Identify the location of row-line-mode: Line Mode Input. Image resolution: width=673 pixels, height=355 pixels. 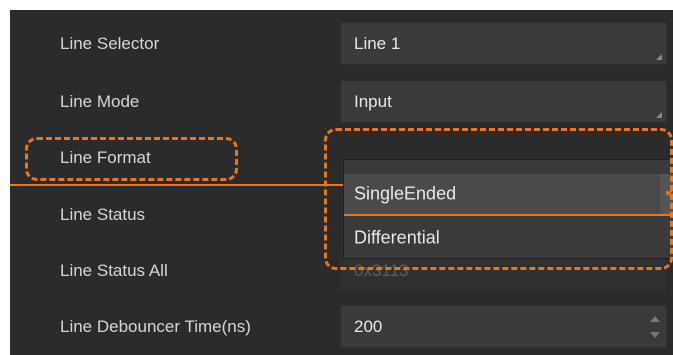
(341, 101).